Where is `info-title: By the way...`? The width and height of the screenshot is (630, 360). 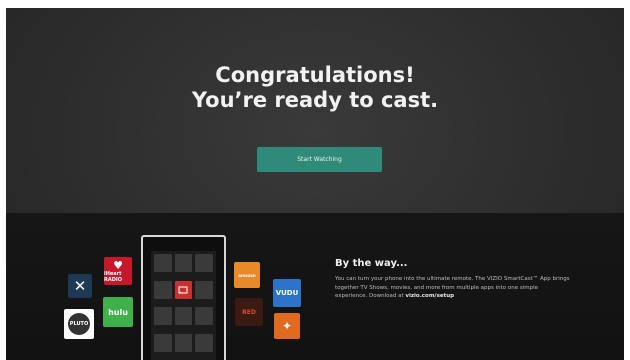
info-title: By the way... is located at coordinates (371, 263).